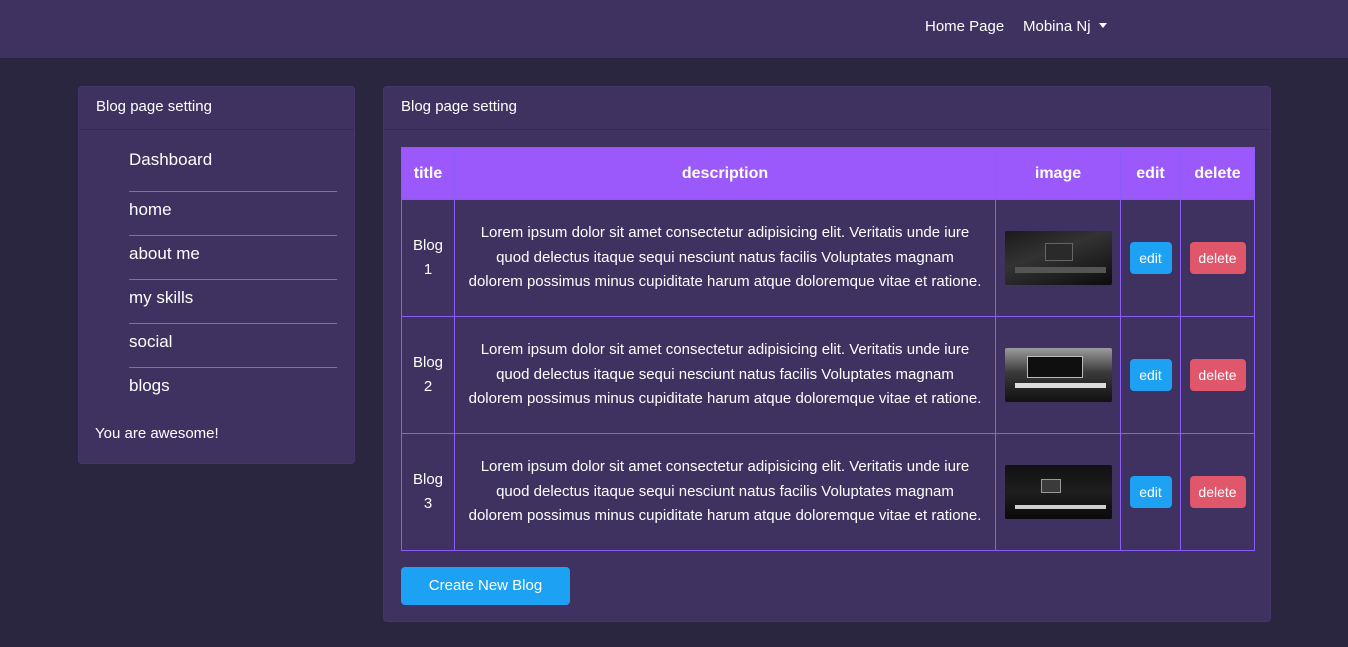 The image size is (1348, 647). I want to click on table-header-row: title description image edit delete, so click(828, 173).